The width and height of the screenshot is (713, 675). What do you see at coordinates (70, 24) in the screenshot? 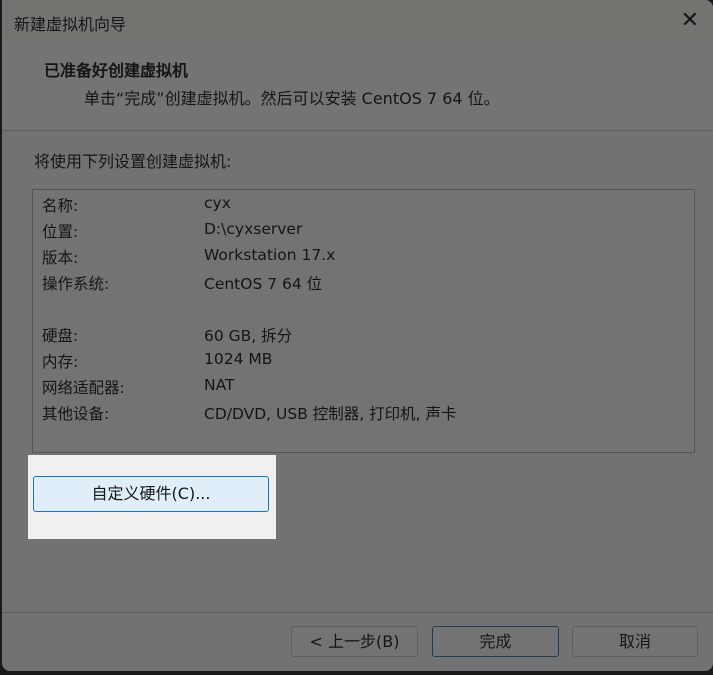
I see `window-title: 新建虚拟机向导` at bounding box center [70, 24].